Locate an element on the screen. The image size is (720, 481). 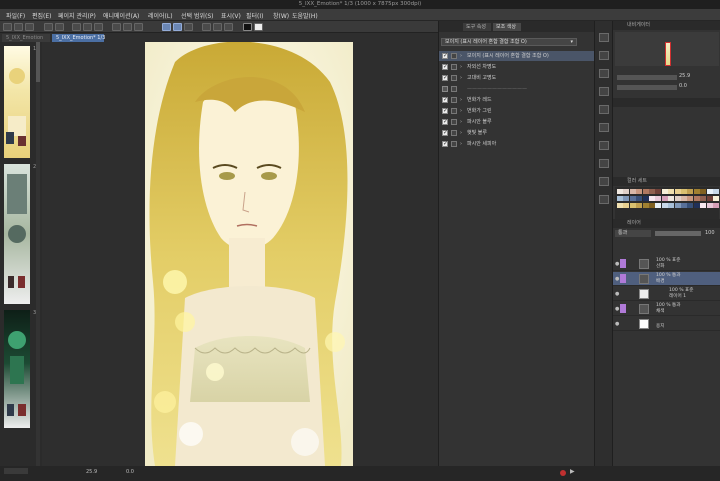
preset-row: › 자외선 차명도 is located at coordinates (517, 67).